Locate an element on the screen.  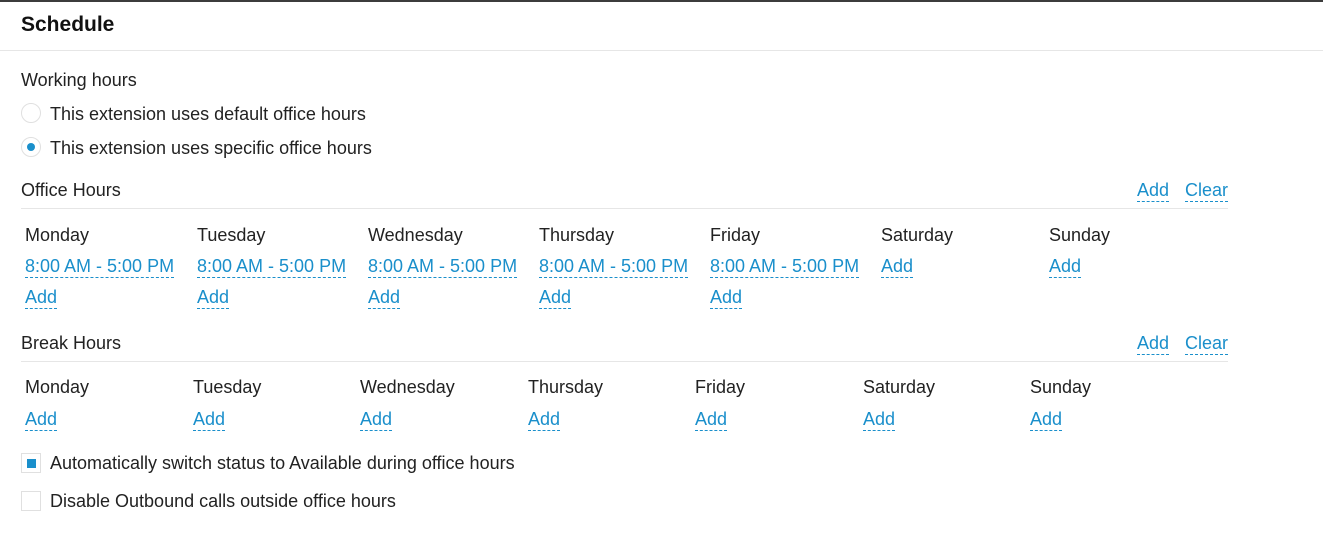
office-slot-monday: 8:00 AM - 5:00 PM is located at coordinates (100, 267).